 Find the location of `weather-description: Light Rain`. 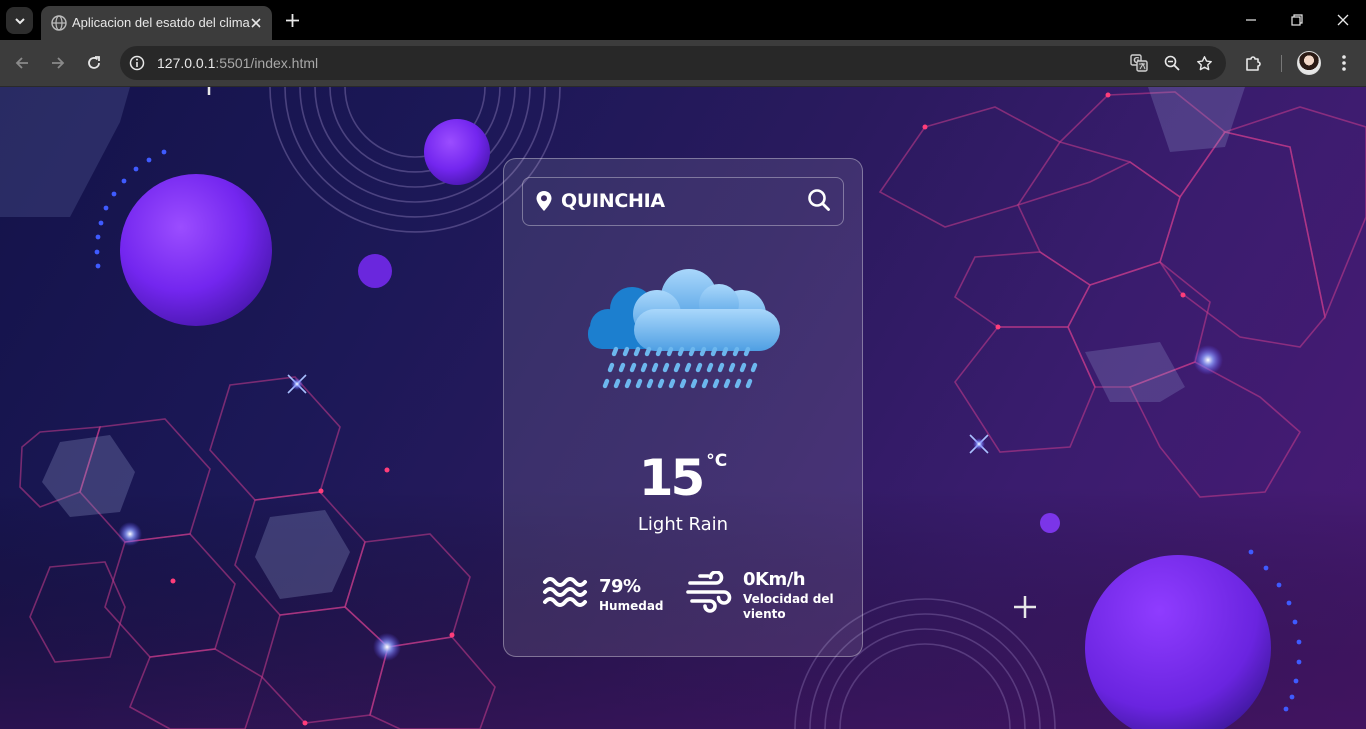

weather-description: Light Rain is located at coordinates (683, 524).